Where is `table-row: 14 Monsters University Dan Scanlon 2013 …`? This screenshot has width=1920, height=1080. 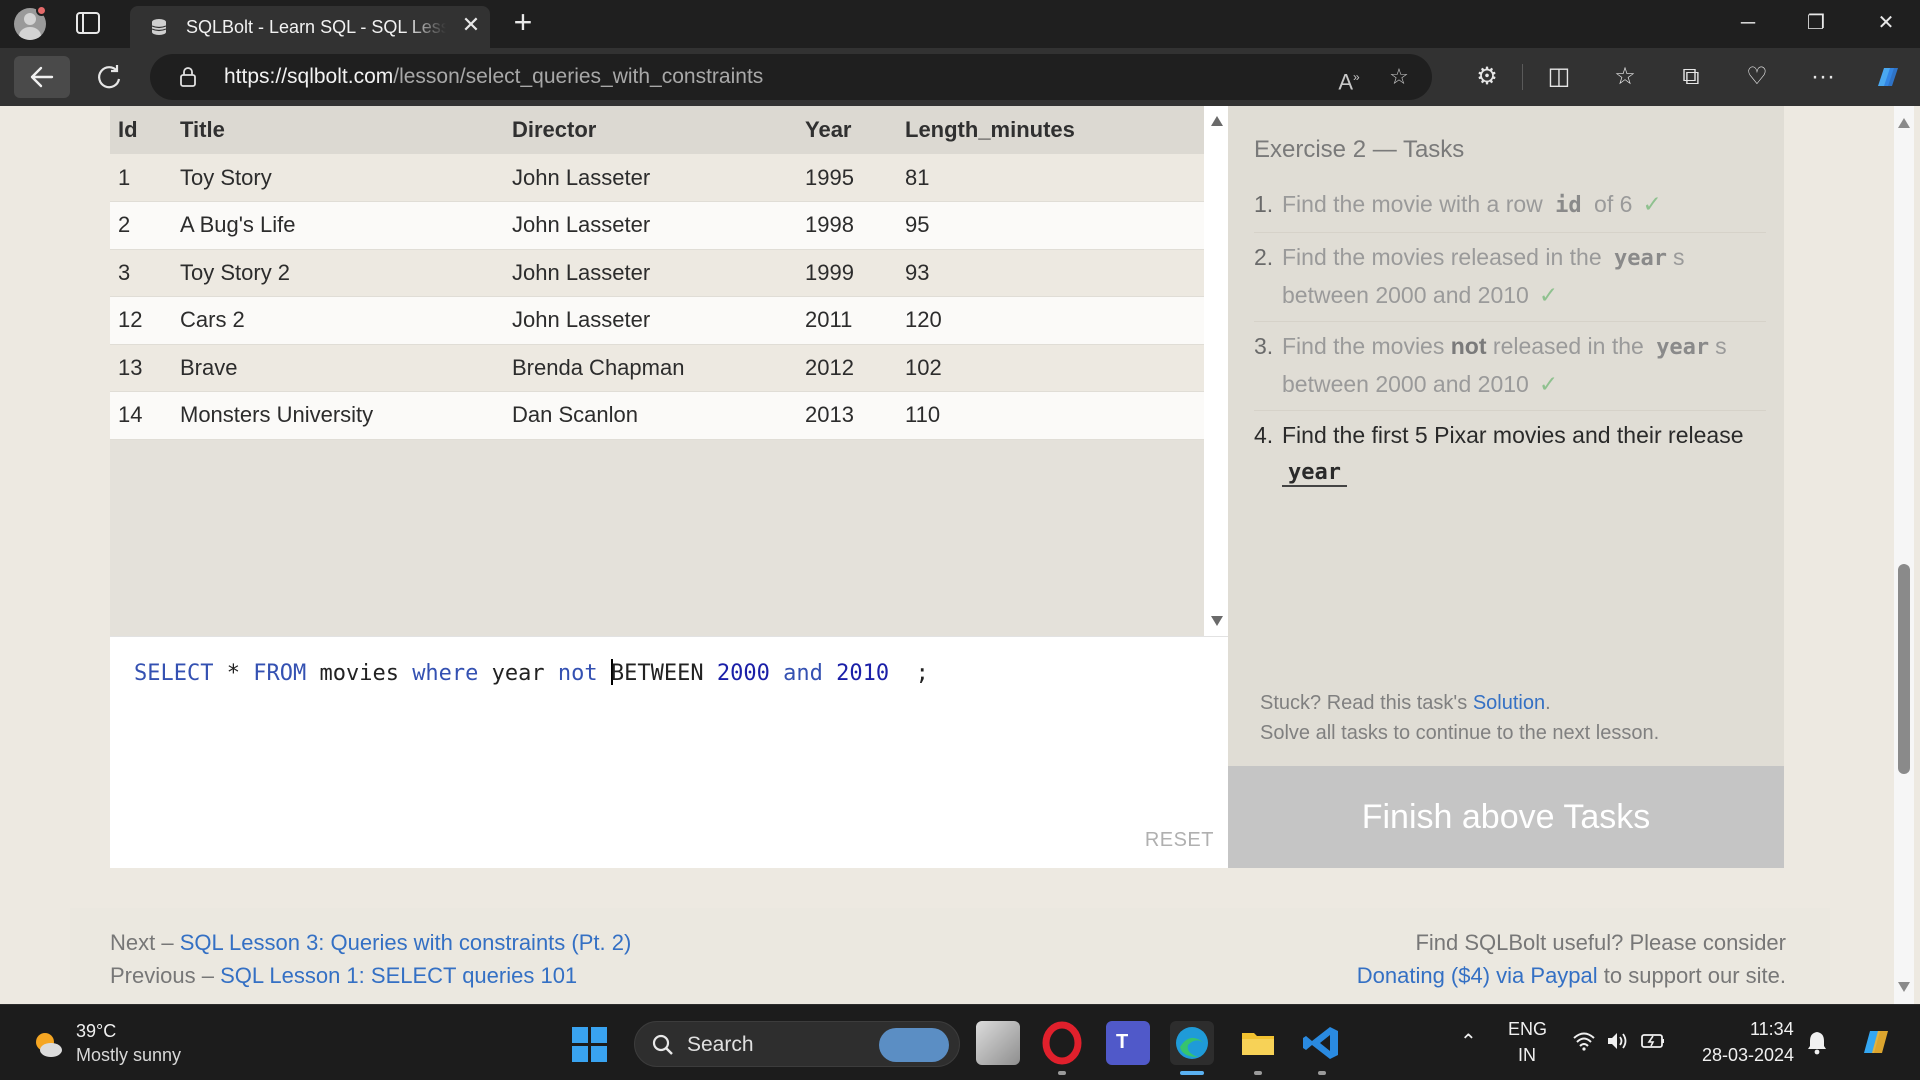 table-row: 14 Monsters University Dan Scanlon 2013 … is located at coordinates (657, 415).